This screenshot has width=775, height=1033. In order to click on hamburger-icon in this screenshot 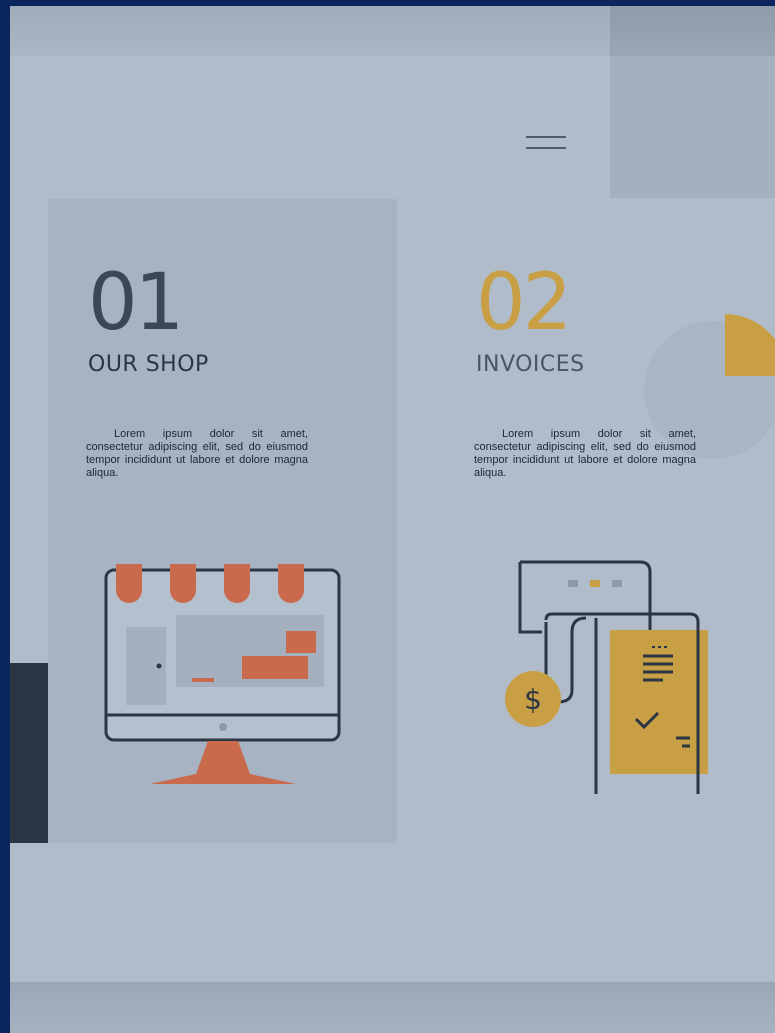, I will do `click(546, 144)`.